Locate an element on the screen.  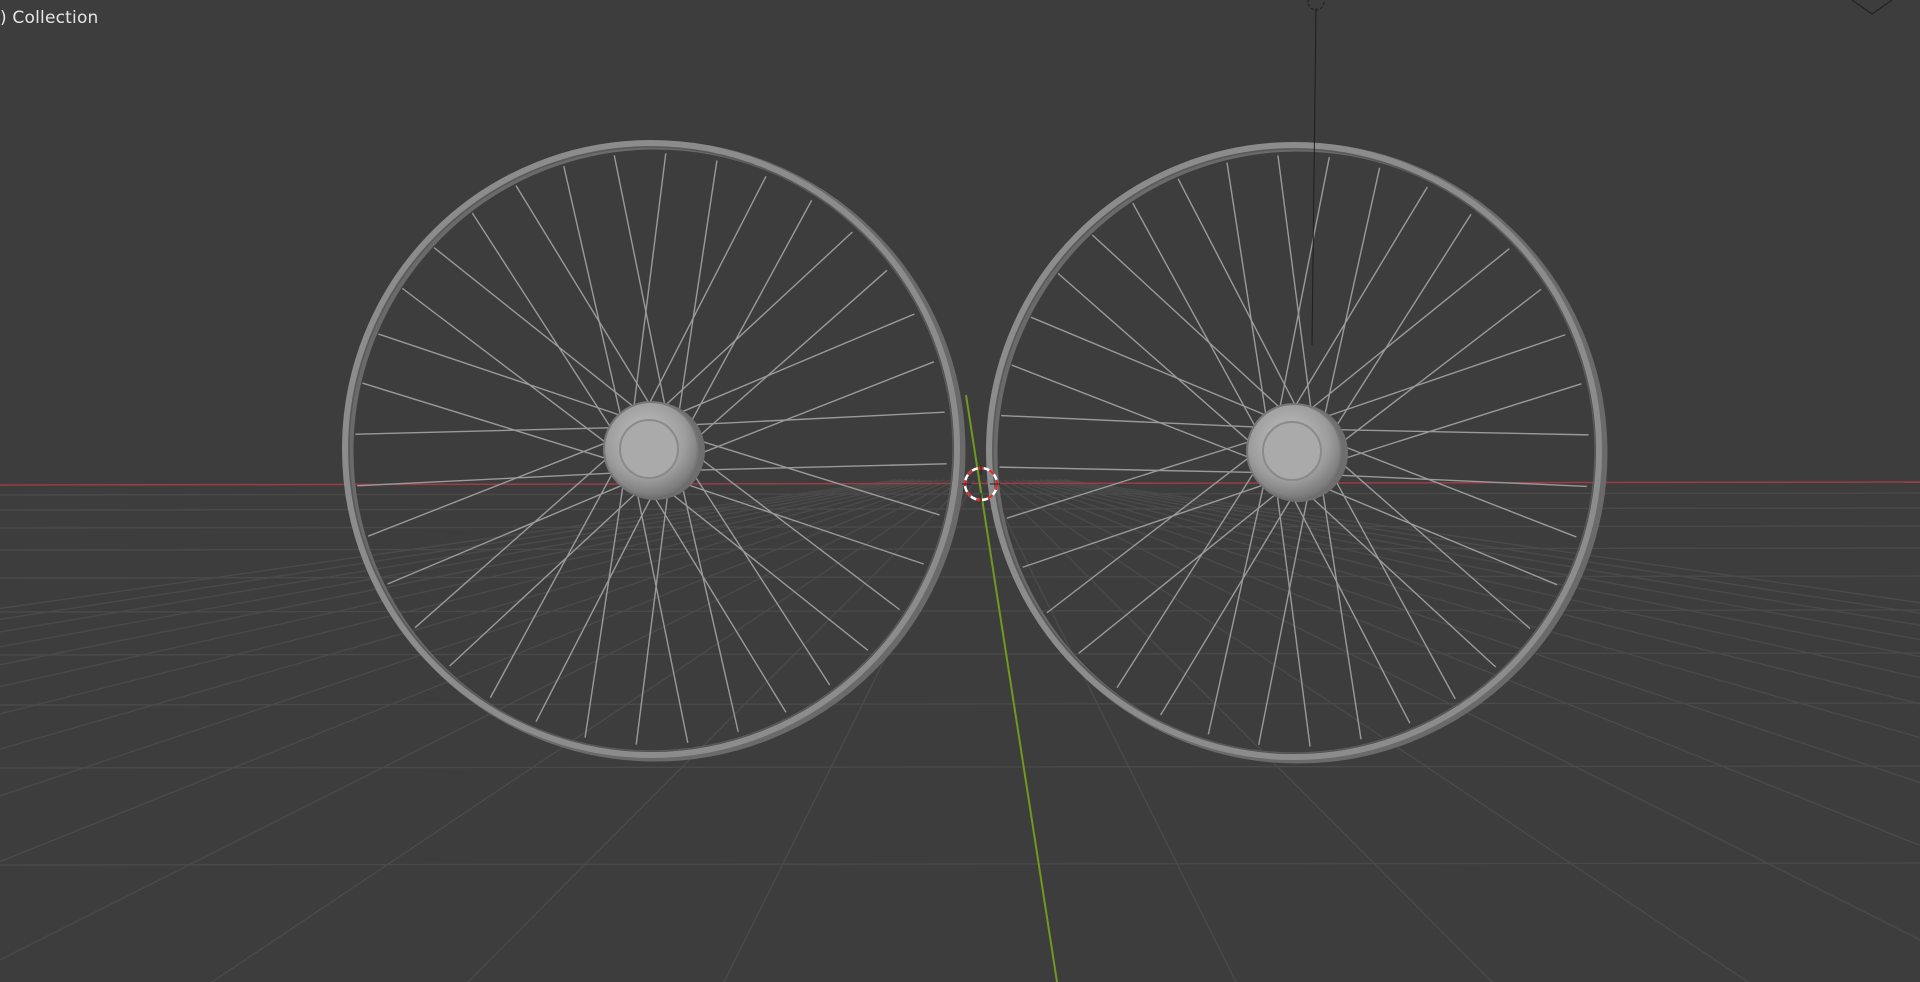
light-icon is located at coordinates (1316, 173).